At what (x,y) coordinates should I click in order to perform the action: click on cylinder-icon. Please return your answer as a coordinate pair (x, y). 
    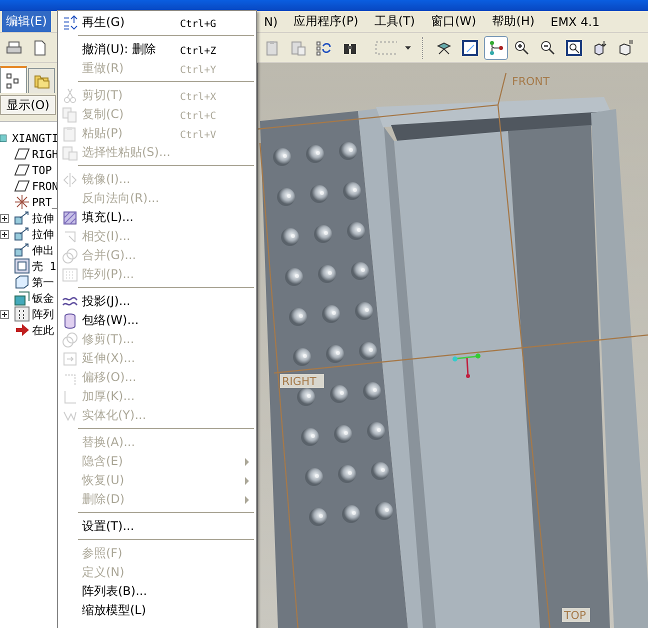
    Looking at the image, I should click on (70, 320).